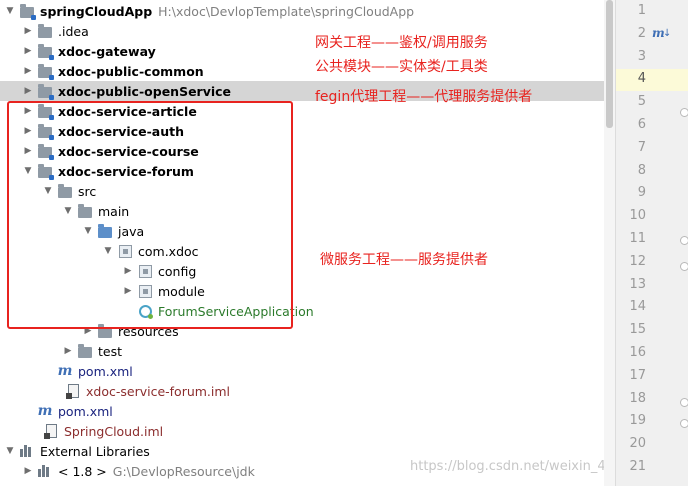 Image resolution: width=688 pixels, height=486 pixels. What do you see at coordinates (641, 124) in the screenshot?
I see `line-number: 6` at bounding box center [641, 124].